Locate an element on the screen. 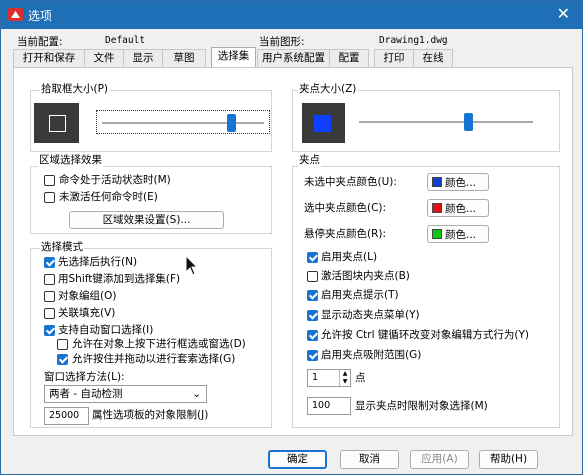 The width and height of the screenshot is (583, 475). help-button: 帮助(H) is located at coordinates (508, 459).